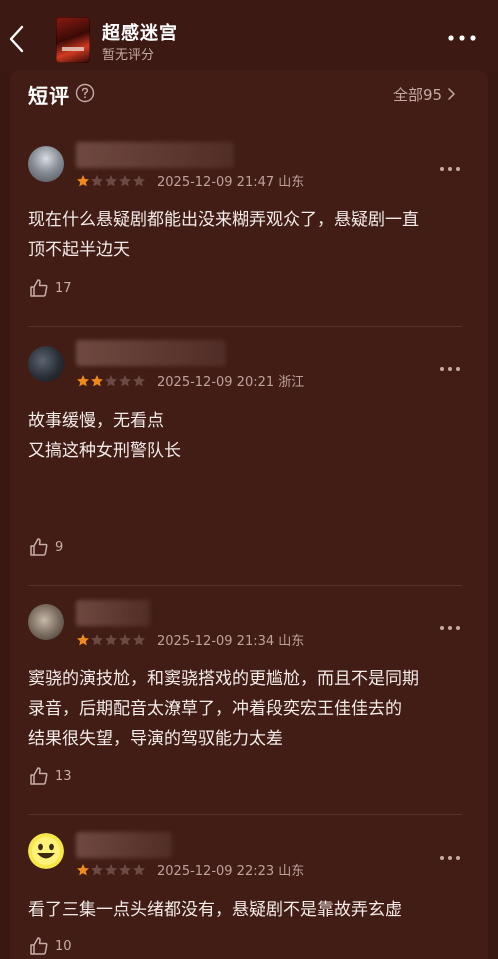  I want to click on view-all-link: 全部95, so click(424, 94).